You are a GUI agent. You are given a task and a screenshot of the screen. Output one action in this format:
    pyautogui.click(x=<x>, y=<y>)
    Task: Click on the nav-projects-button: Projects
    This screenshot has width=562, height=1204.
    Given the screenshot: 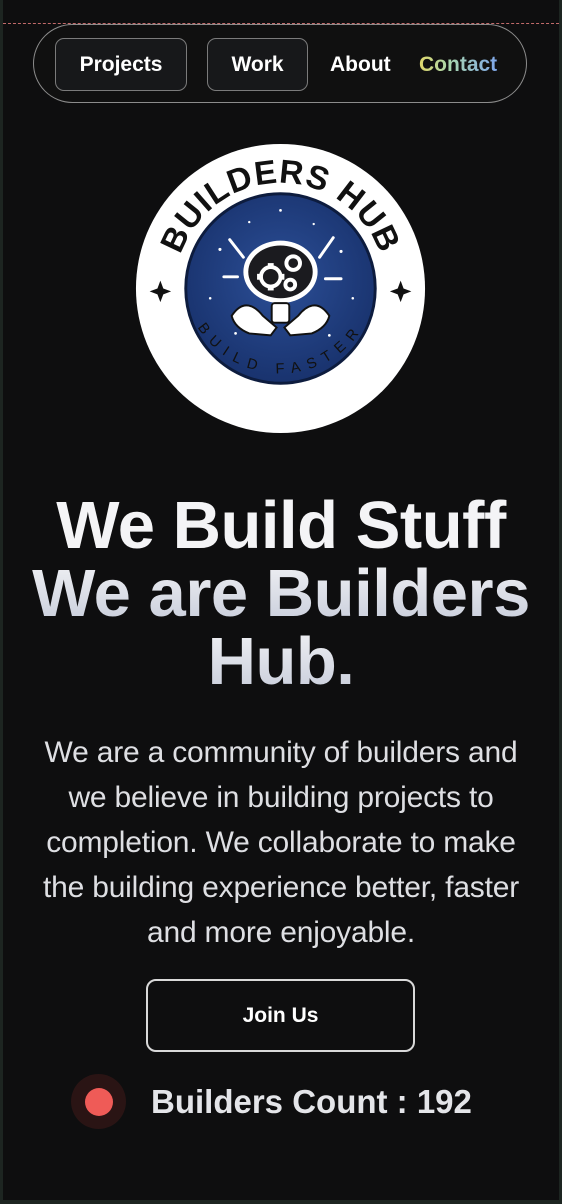 What is the action you would take?
    pyautogui.click(x=121, y=64)
    